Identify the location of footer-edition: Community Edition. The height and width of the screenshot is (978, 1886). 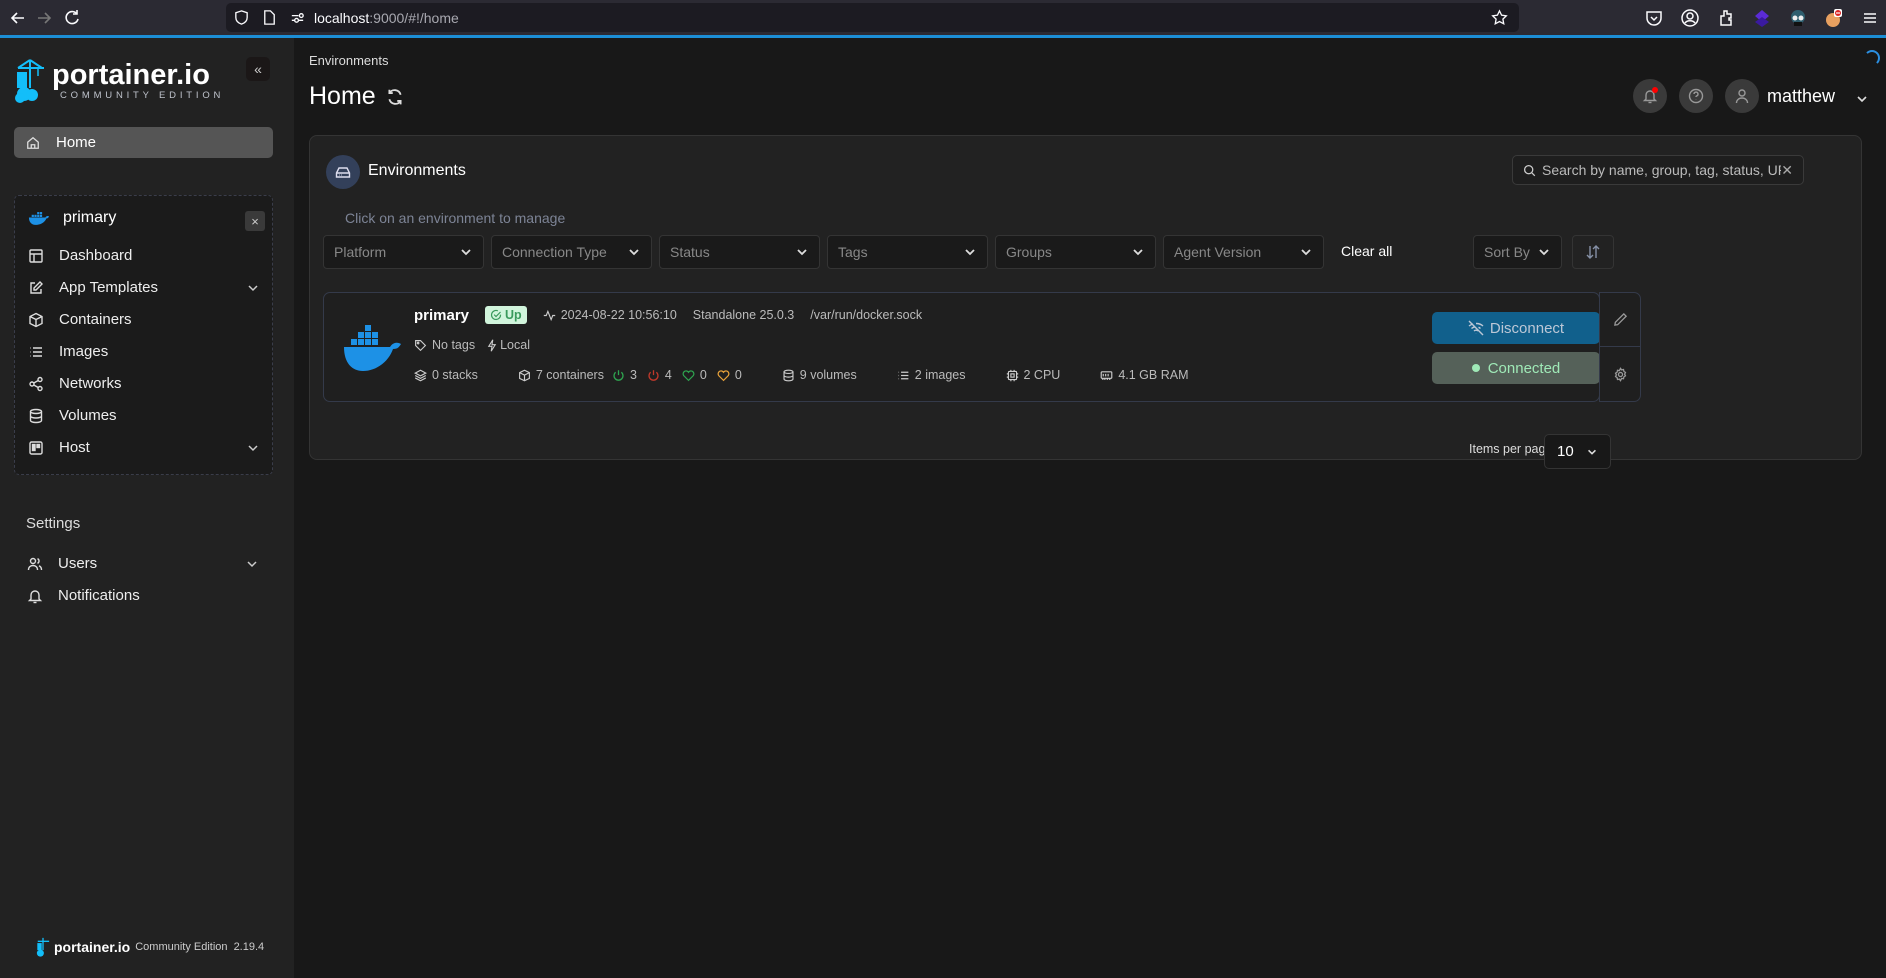
(181, 947).